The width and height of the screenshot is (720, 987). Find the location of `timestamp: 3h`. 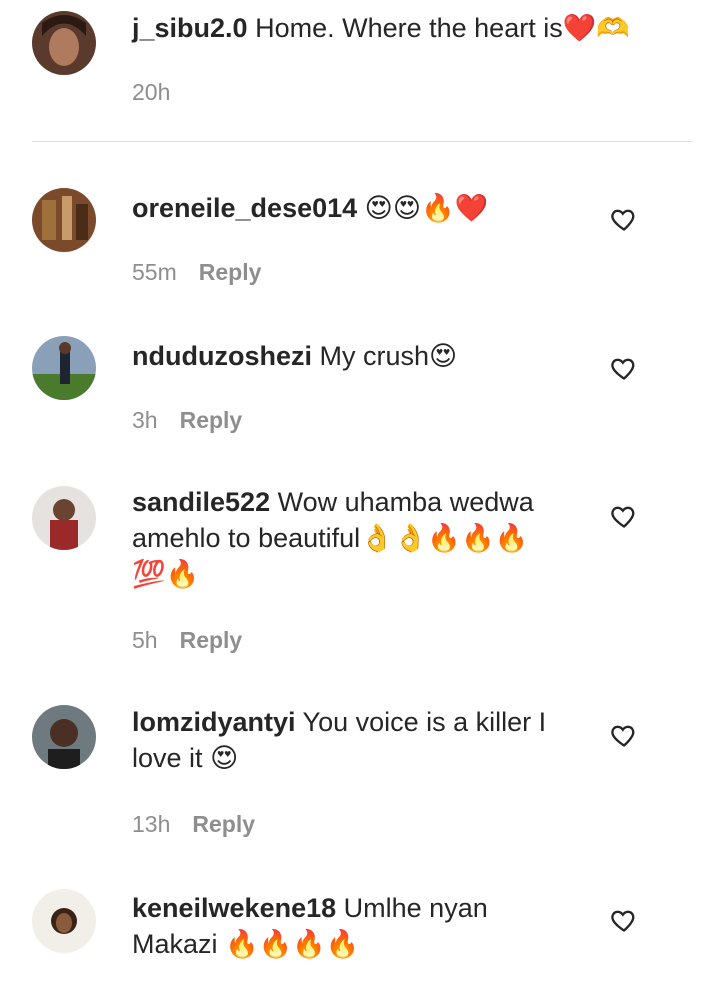

timestamp: 3h is located at coordinates (145, 420).